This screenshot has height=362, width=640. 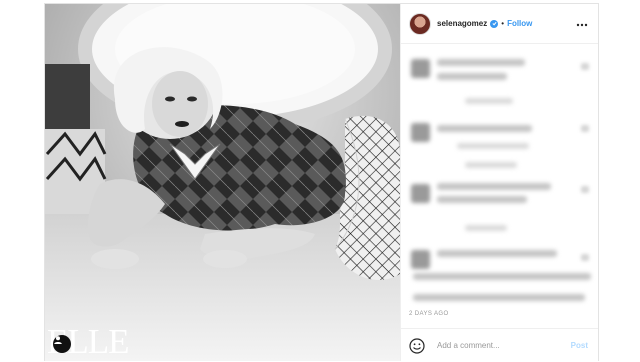 I want to click on username-link: selenagomez, so click(x=462, y=23).